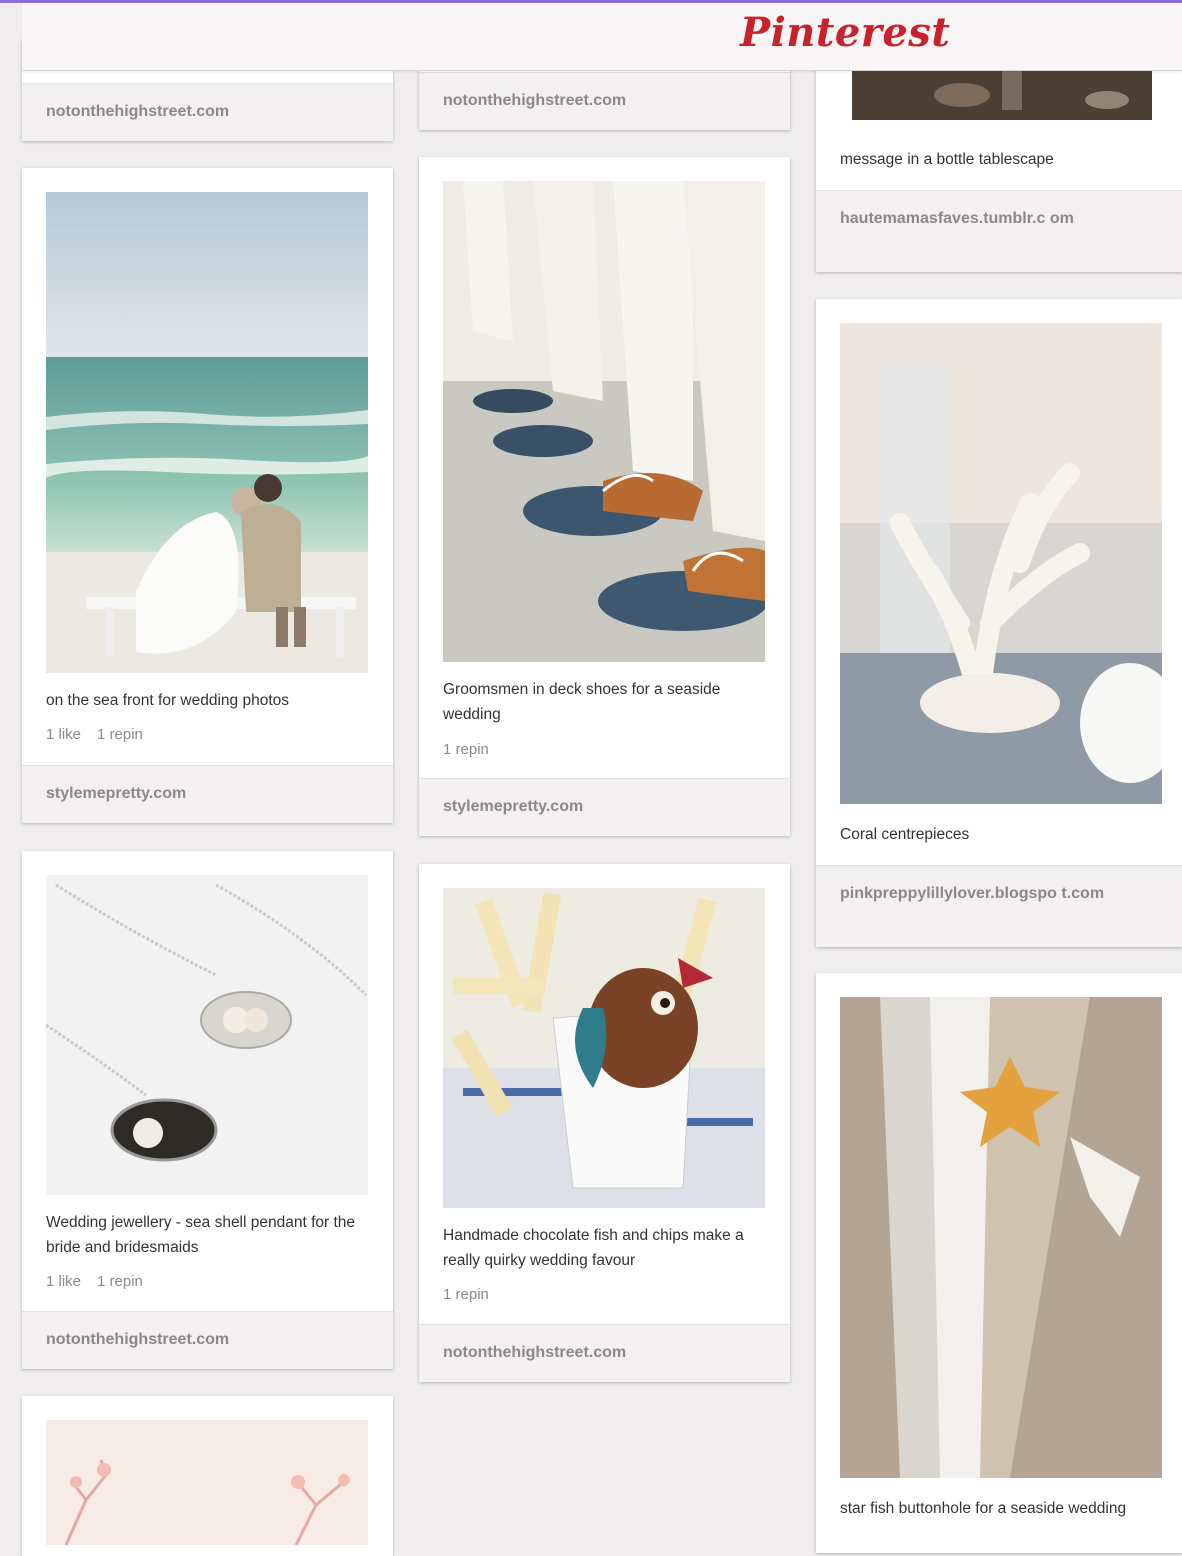  Describe the element at coordinates (207, 1035) in the screenshot. I see `pin-image-shell-pendants` at that location.